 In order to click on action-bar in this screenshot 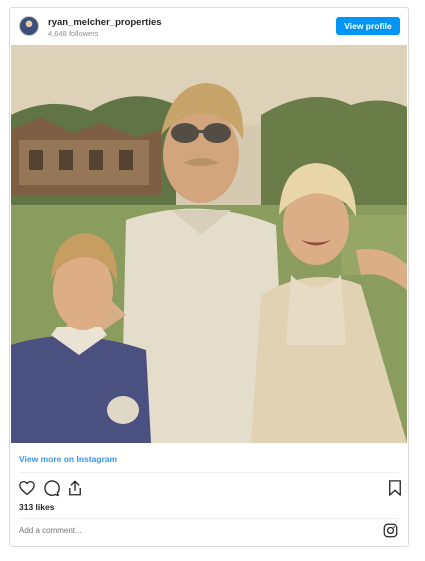, I will do `click(209, 489)`.